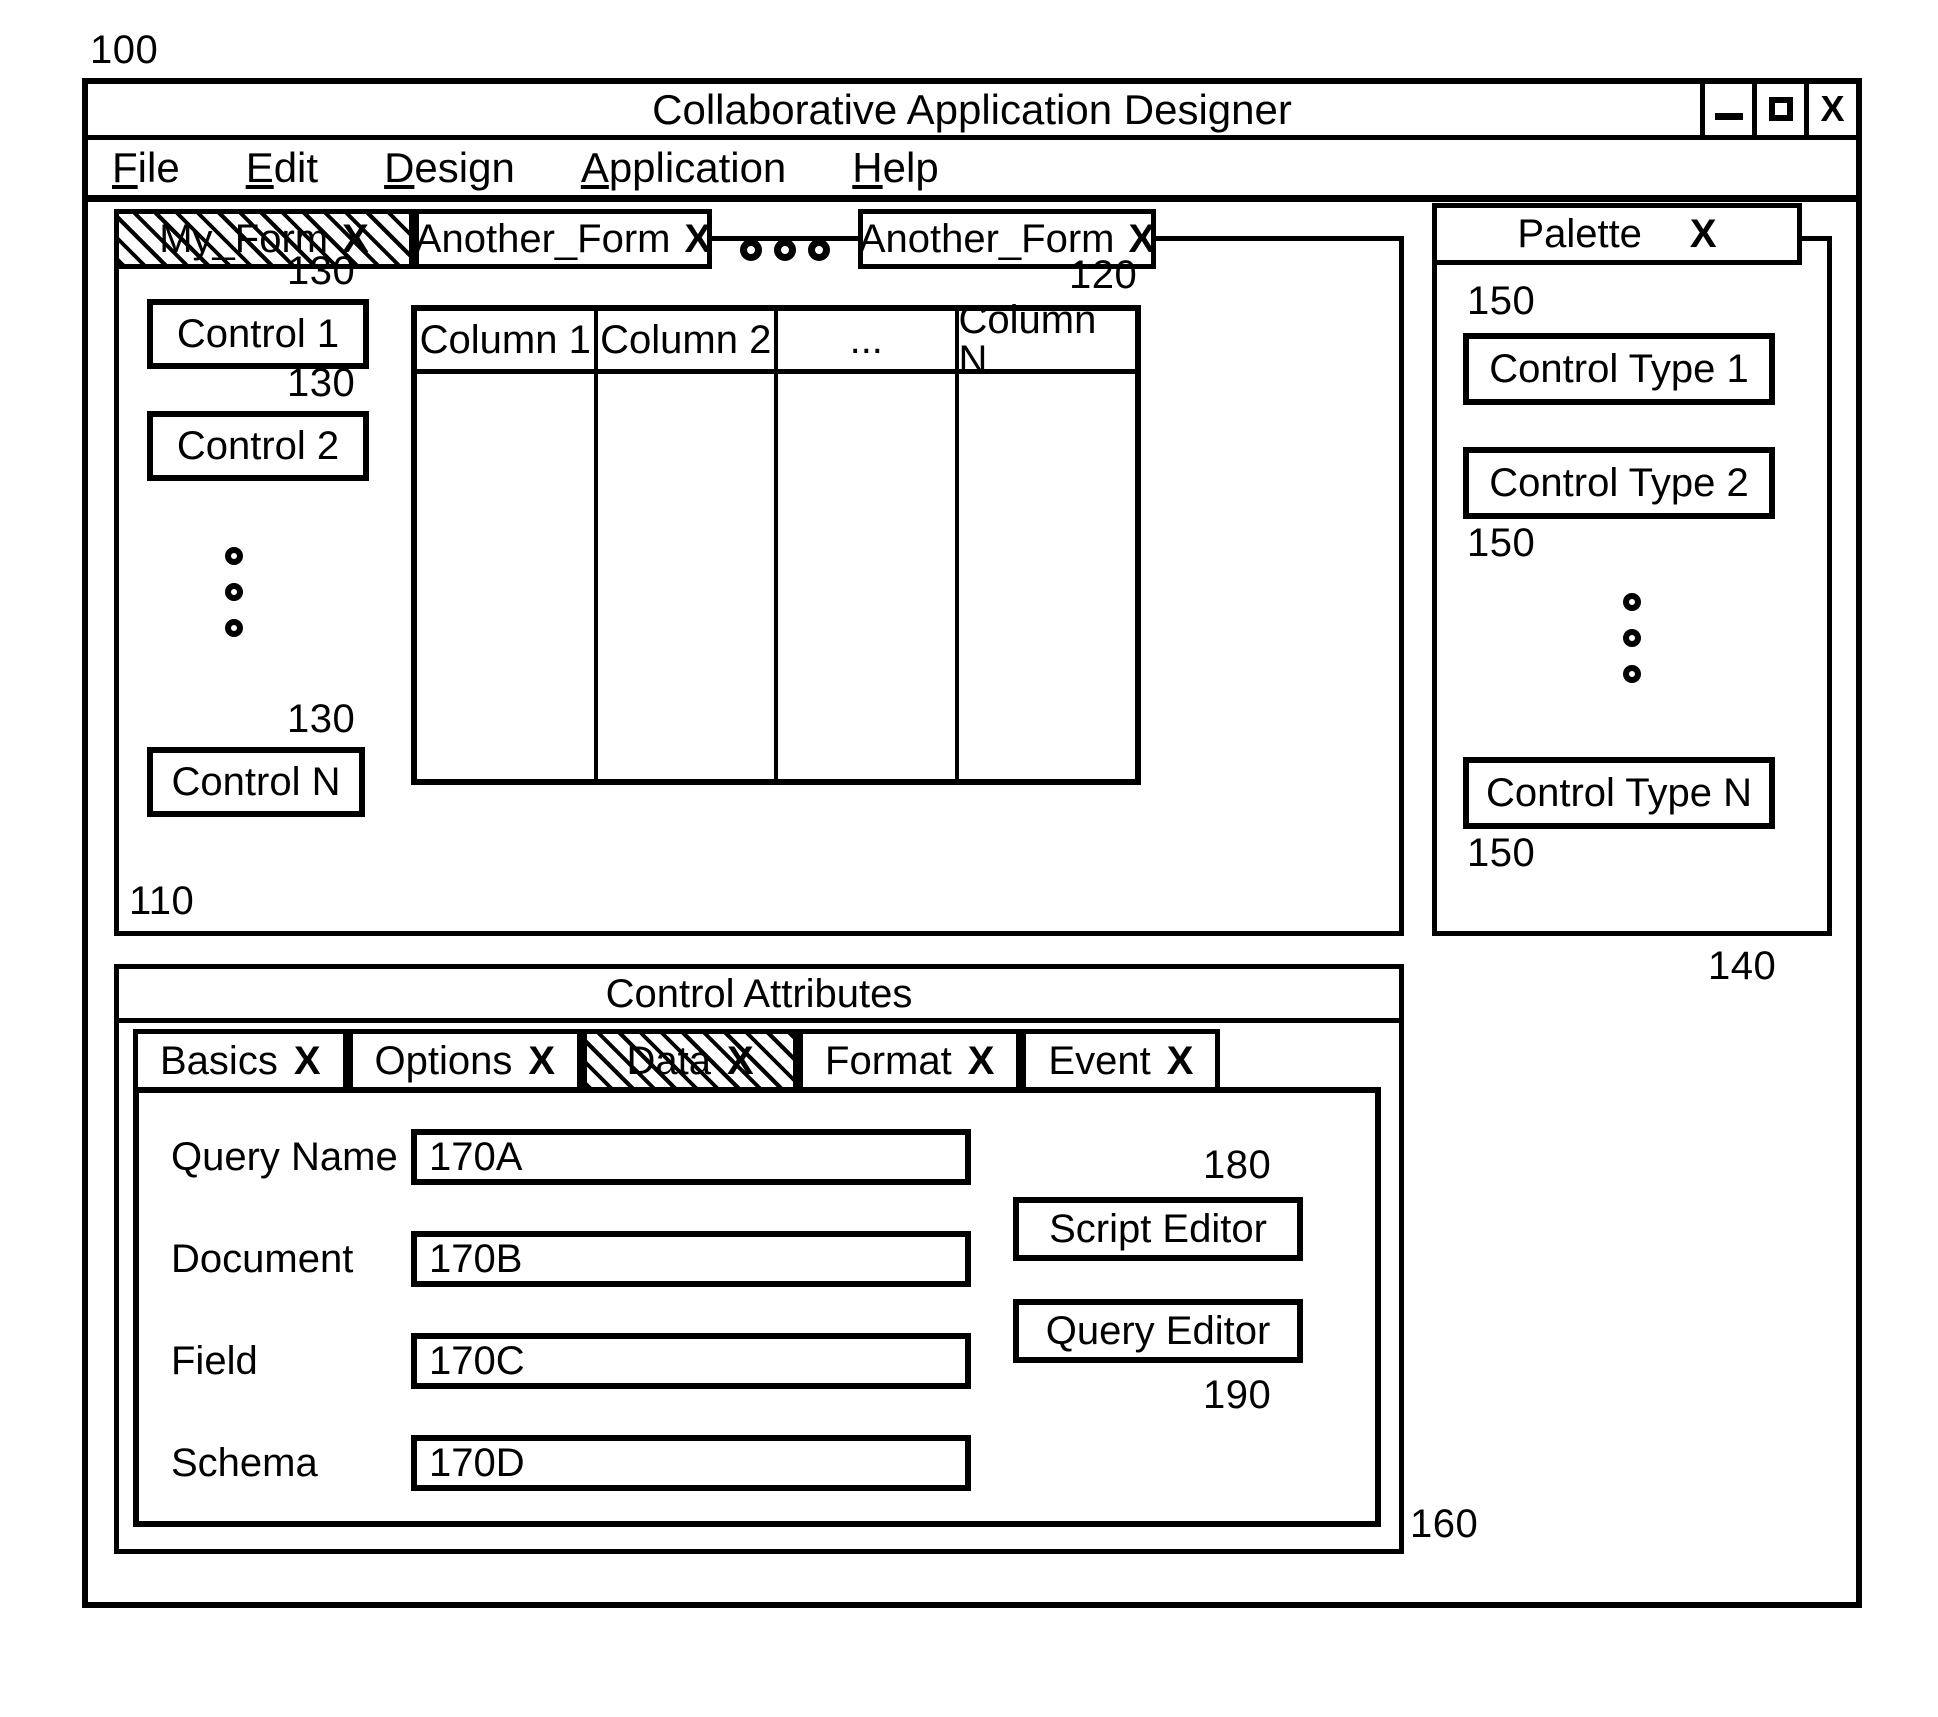 Image resolution: width=1938 pixels, height=1717 pixels. What do you see at coordinates (258, 334) in the screenshot?
I see `form-control-1: Control 1` at bounding box center [258, 334].